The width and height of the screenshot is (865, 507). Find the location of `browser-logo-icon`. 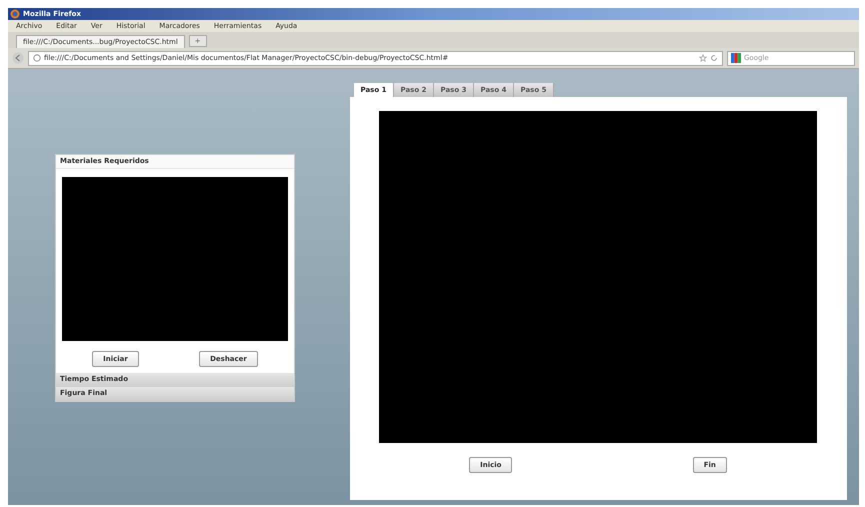

browser-logo-icon is located at coordinates (15, 14).